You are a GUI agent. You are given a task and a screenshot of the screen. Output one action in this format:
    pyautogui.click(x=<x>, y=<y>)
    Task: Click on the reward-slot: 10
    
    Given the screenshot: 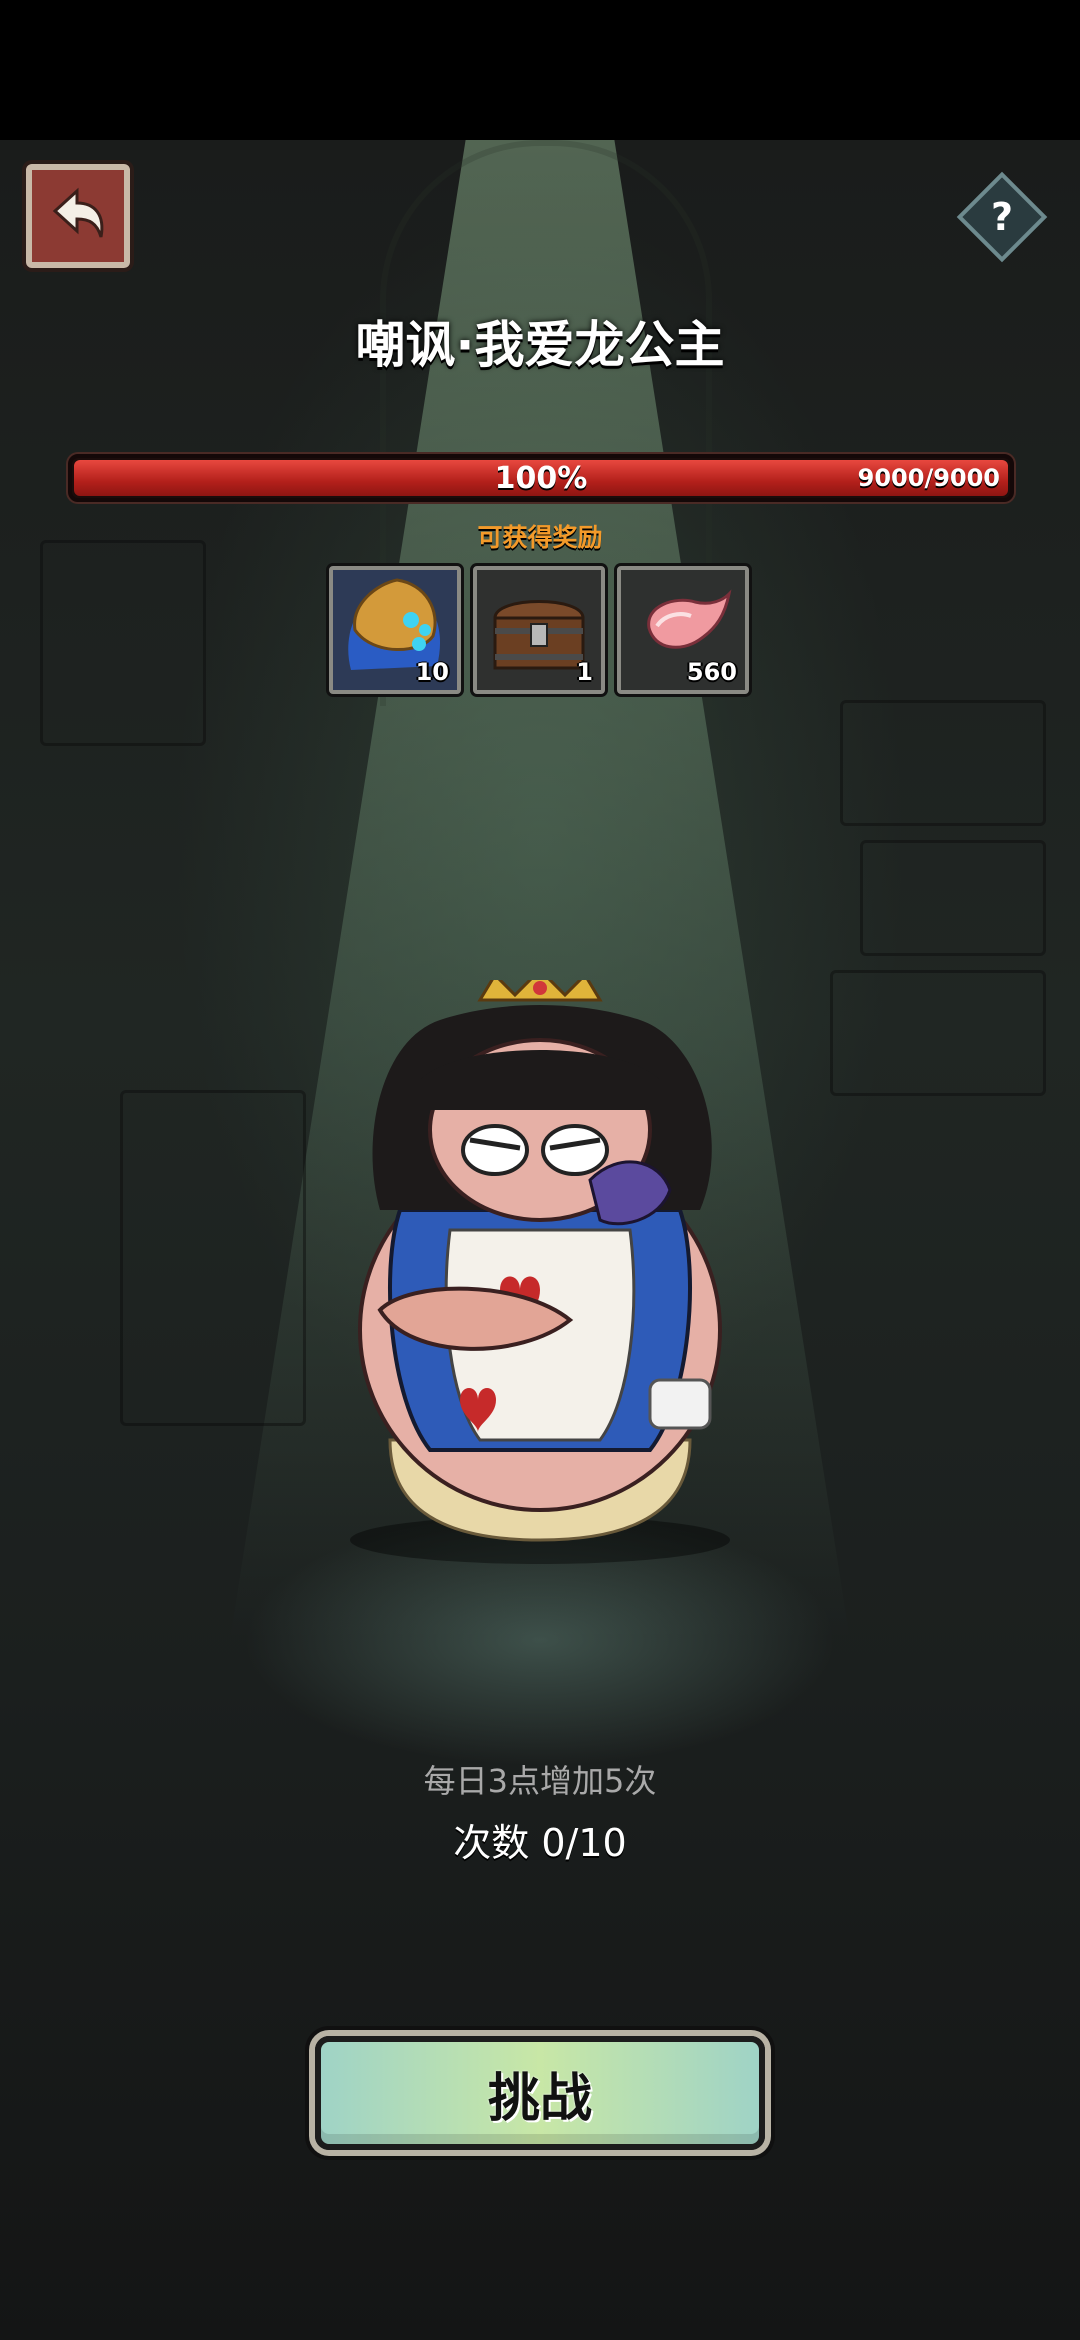 What is the action you would take?
    pyautogui.click(x=395, y=630)
    